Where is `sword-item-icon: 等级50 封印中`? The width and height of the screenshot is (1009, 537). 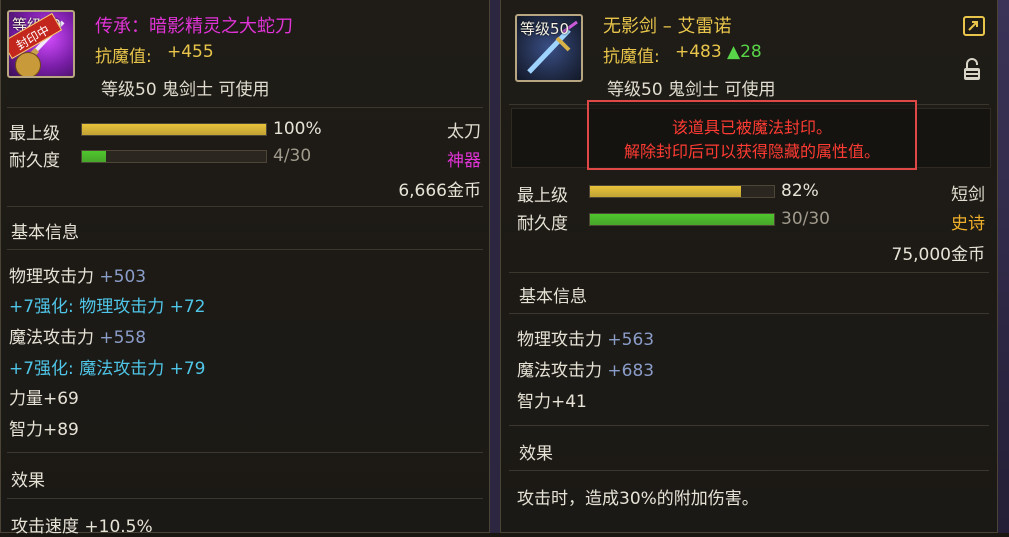
sword-item-icon: 等级50 封印中 is located at coordinates (41, 44).